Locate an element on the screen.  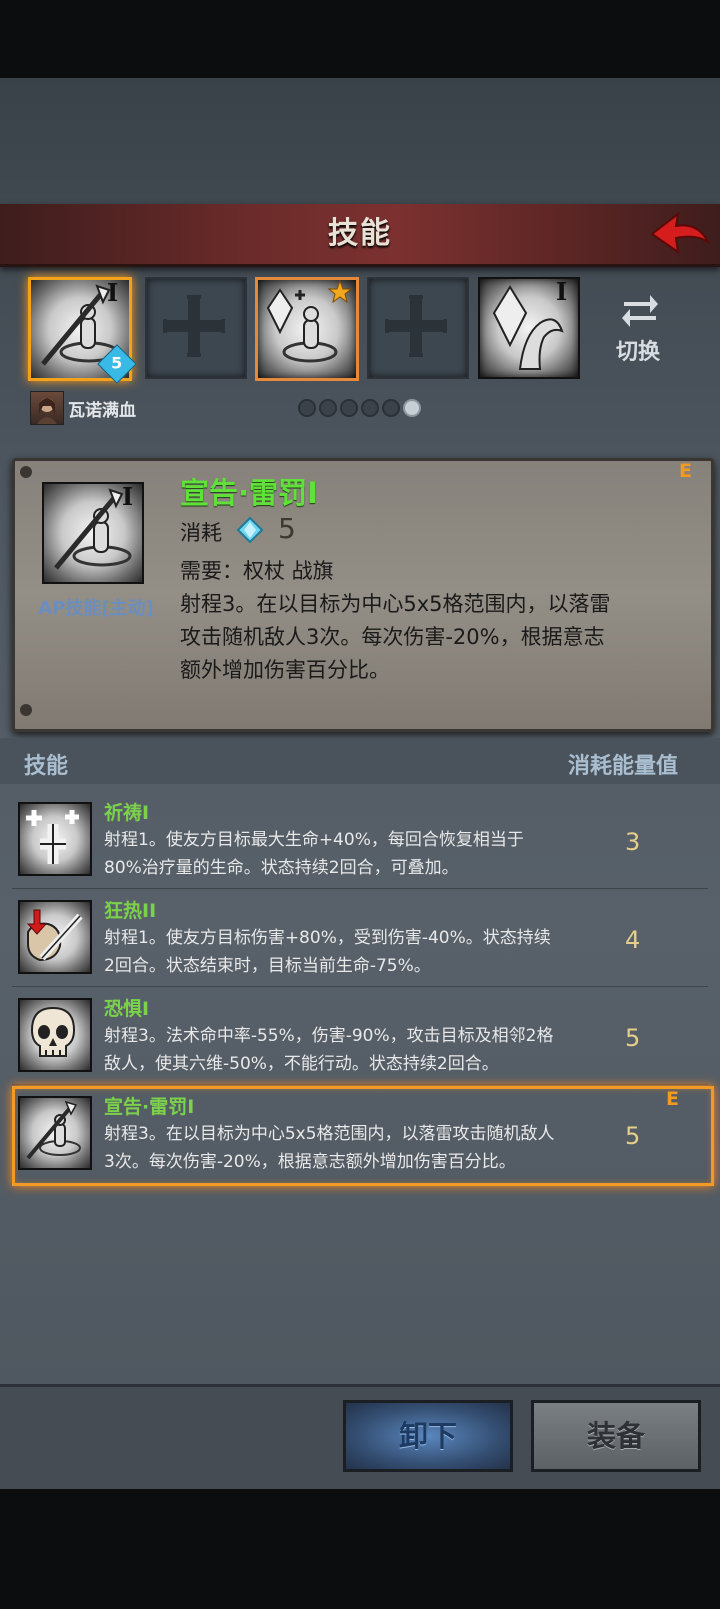
equip-button: 装备 is located at coordinates (616, 1436).